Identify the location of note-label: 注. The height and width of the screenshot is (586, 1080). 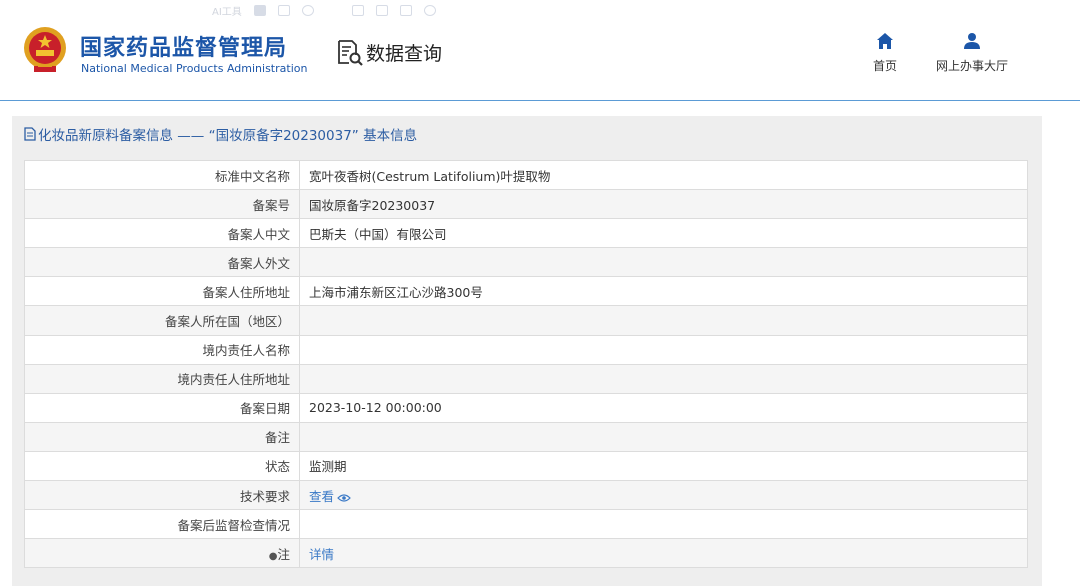
(283, 554).